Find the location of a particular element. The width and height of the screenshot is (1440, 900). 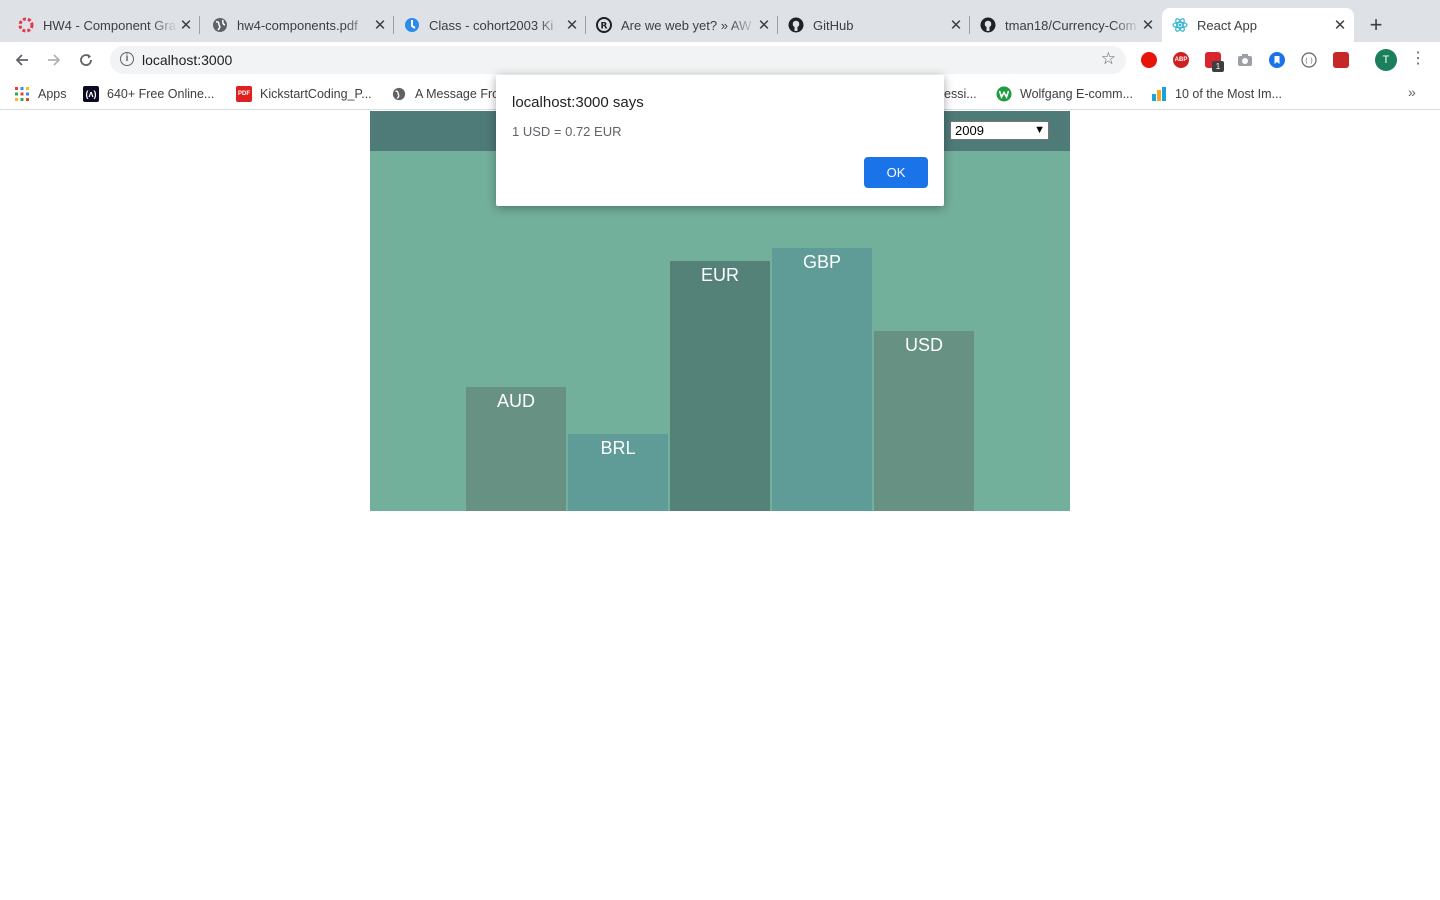

kickstart-icon is located at coordinates (26, 25).